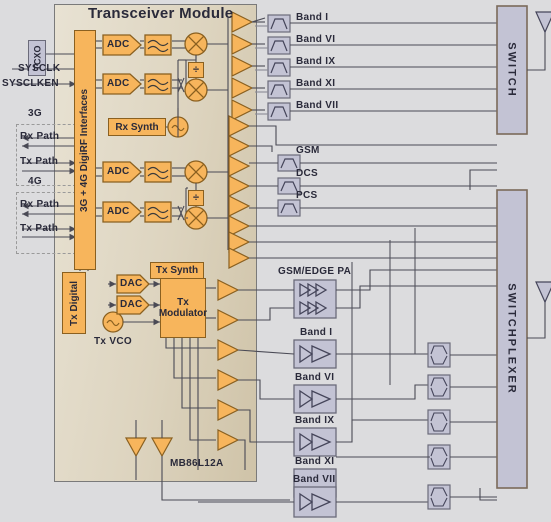 Image resolution: width=551 pixels, height=522 pixels. I want to click on chip-label: MB86L12A, so click(197, 463).